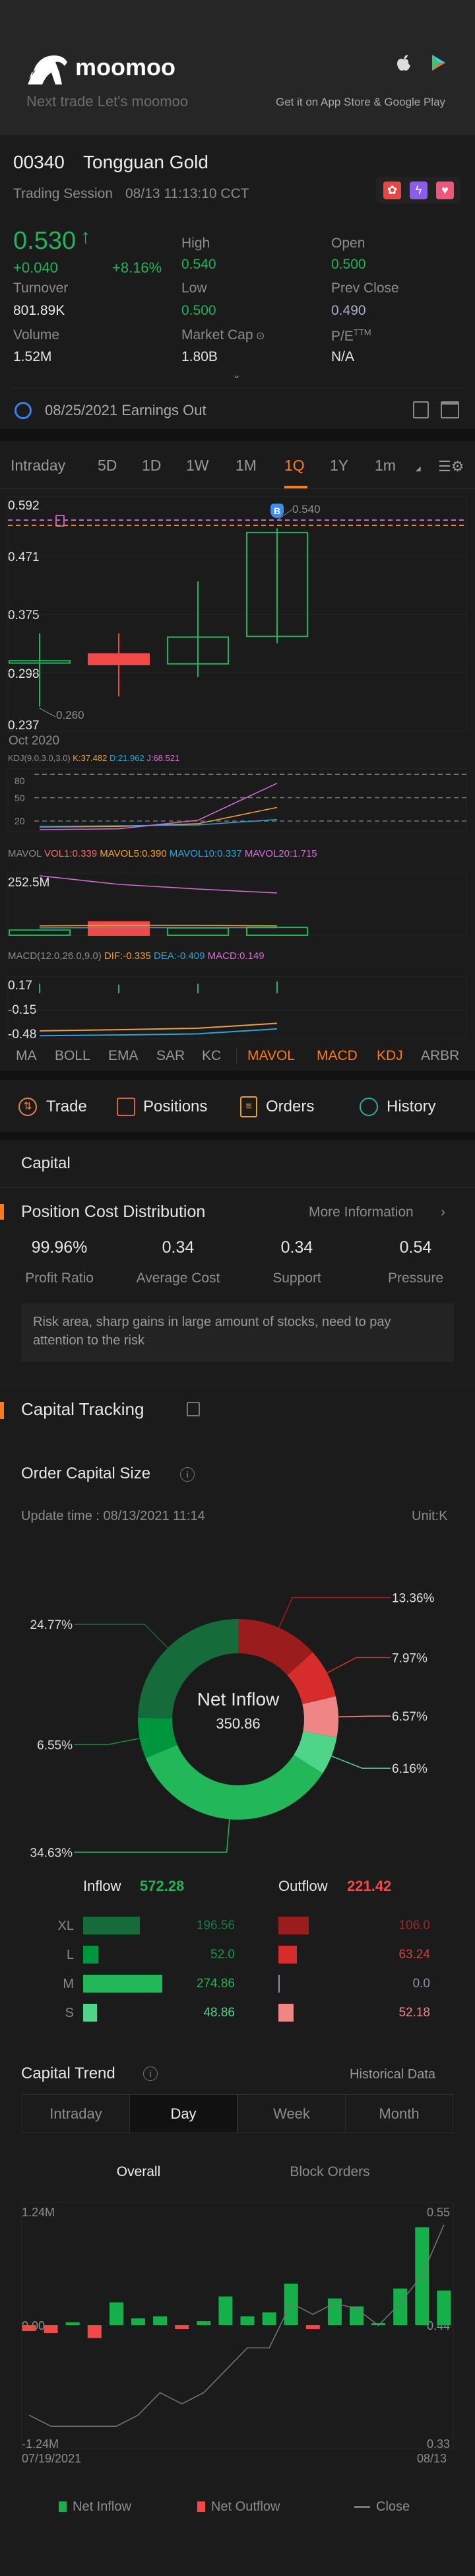 Image resolution: width=475 pixels, height=2576 pixels. Describe the element at coordinates (443, 1212) in the screenshot. I see `chevron-right-icon: ›` at that location.